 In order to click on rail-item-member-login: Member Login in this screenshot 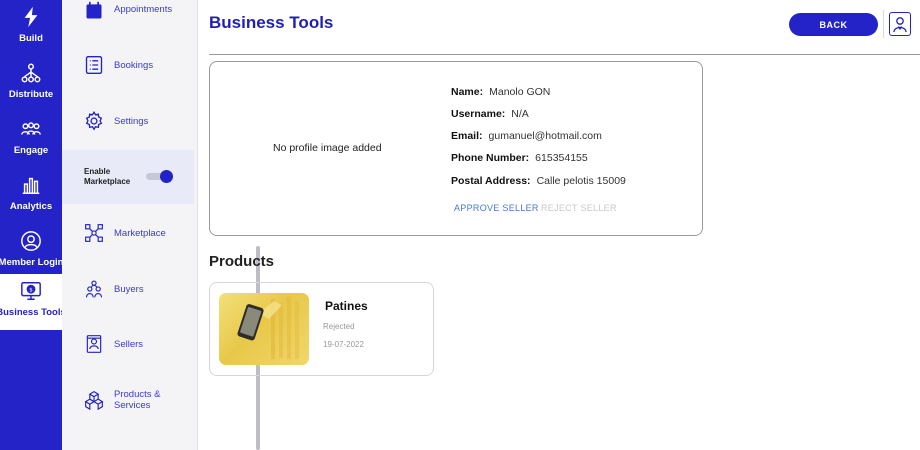, I will do `click(32, 252)`.